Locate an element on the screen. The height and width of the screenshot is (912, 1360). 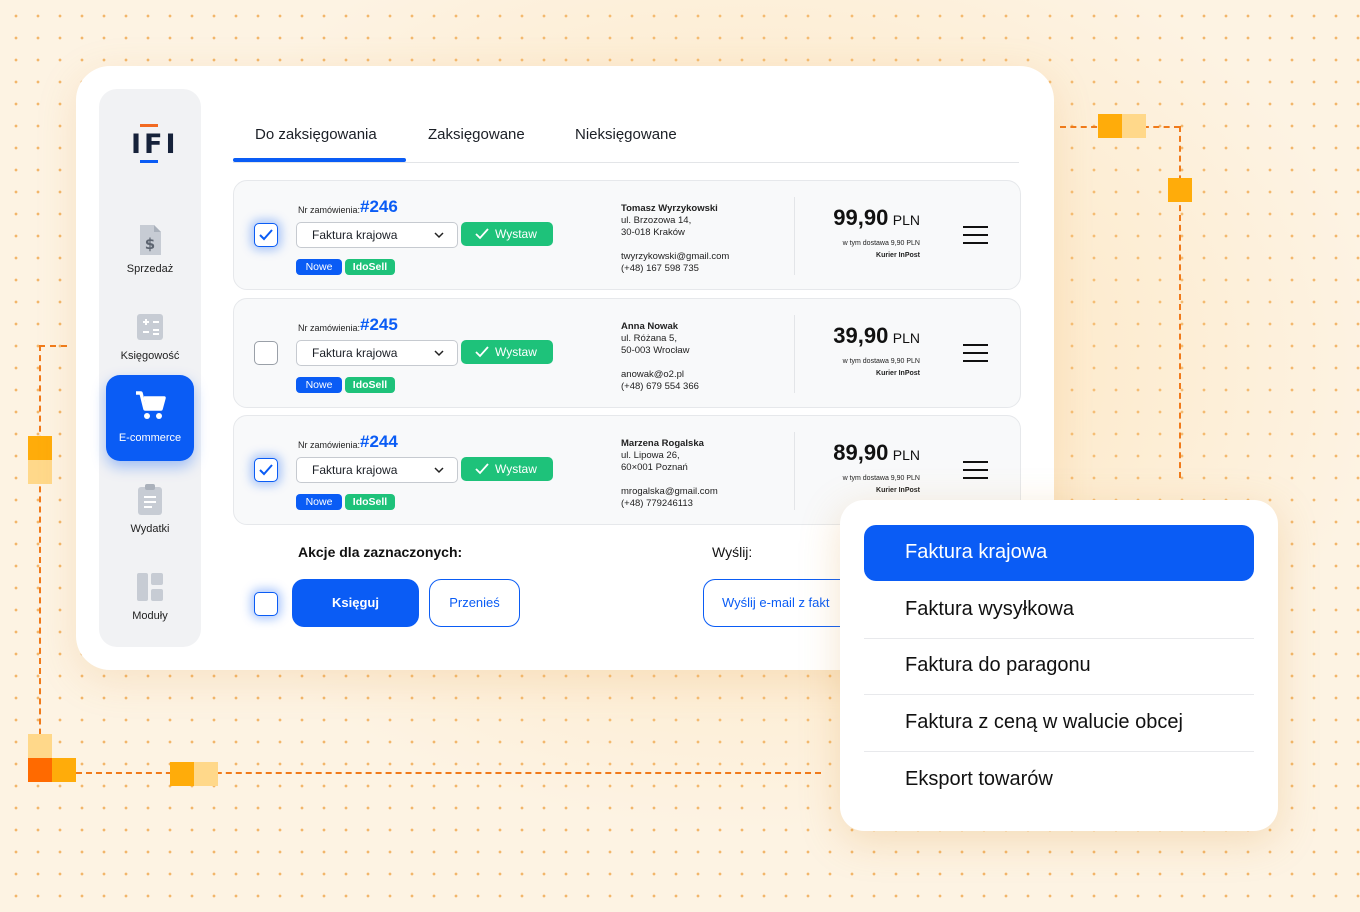
customer-email: anowak@o2.pl is located at coordinates (652, 374).